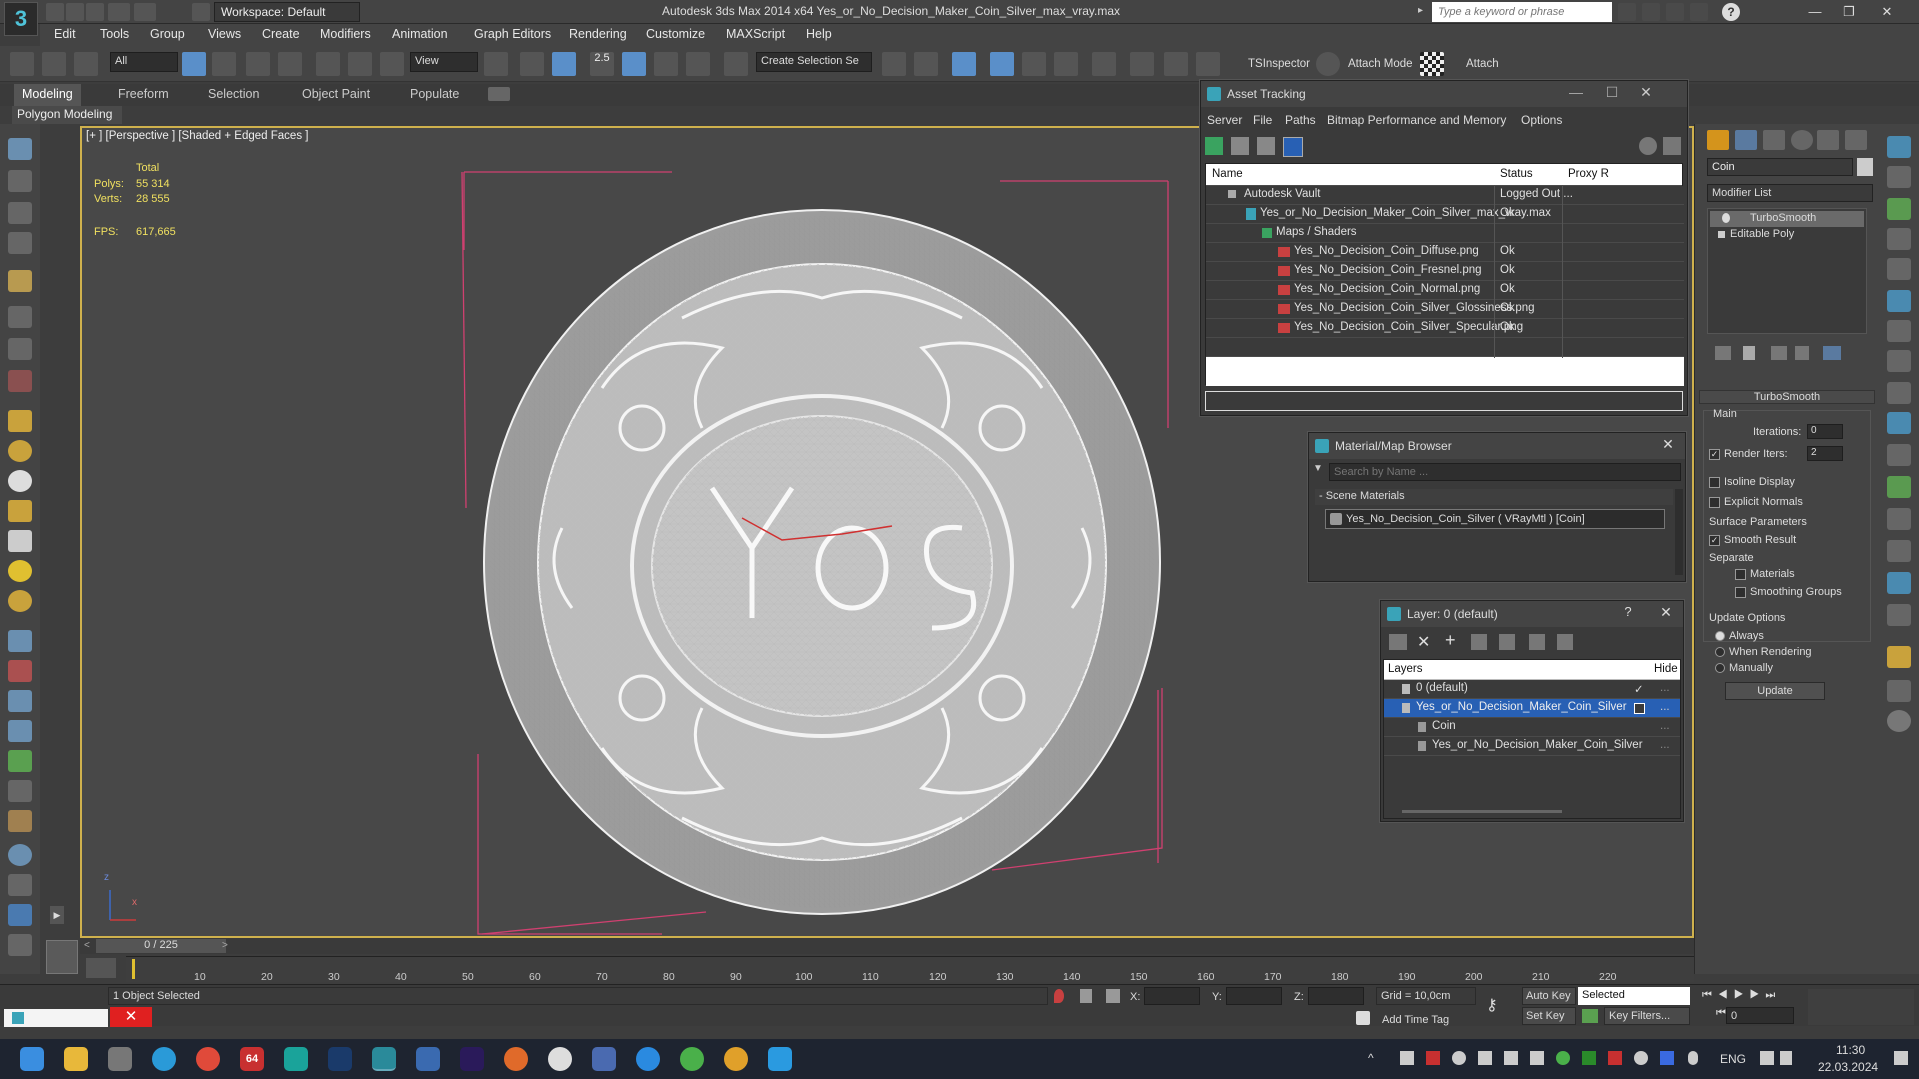 The width and height of the screenshot is (1919, 1079). Describe the element at coordinates (1254, 996) in the screenshot. I see `y-coordinate-input` at that location.